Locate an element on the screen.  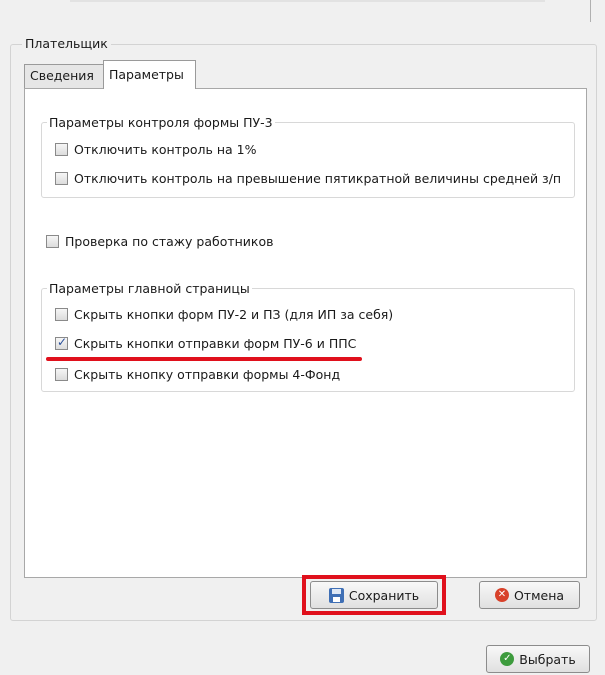
check-icon: ✓ is located at coordinates (507, 659).